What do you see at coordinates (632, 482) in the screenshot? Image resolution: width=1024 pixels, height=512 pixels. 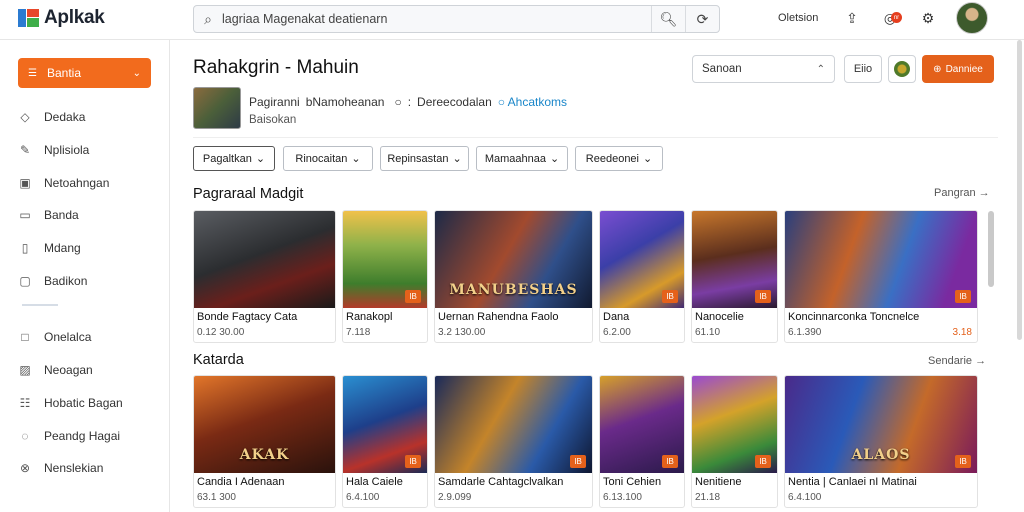 I see `game-title: Toni Cehien` at bounding box center [632, 482].